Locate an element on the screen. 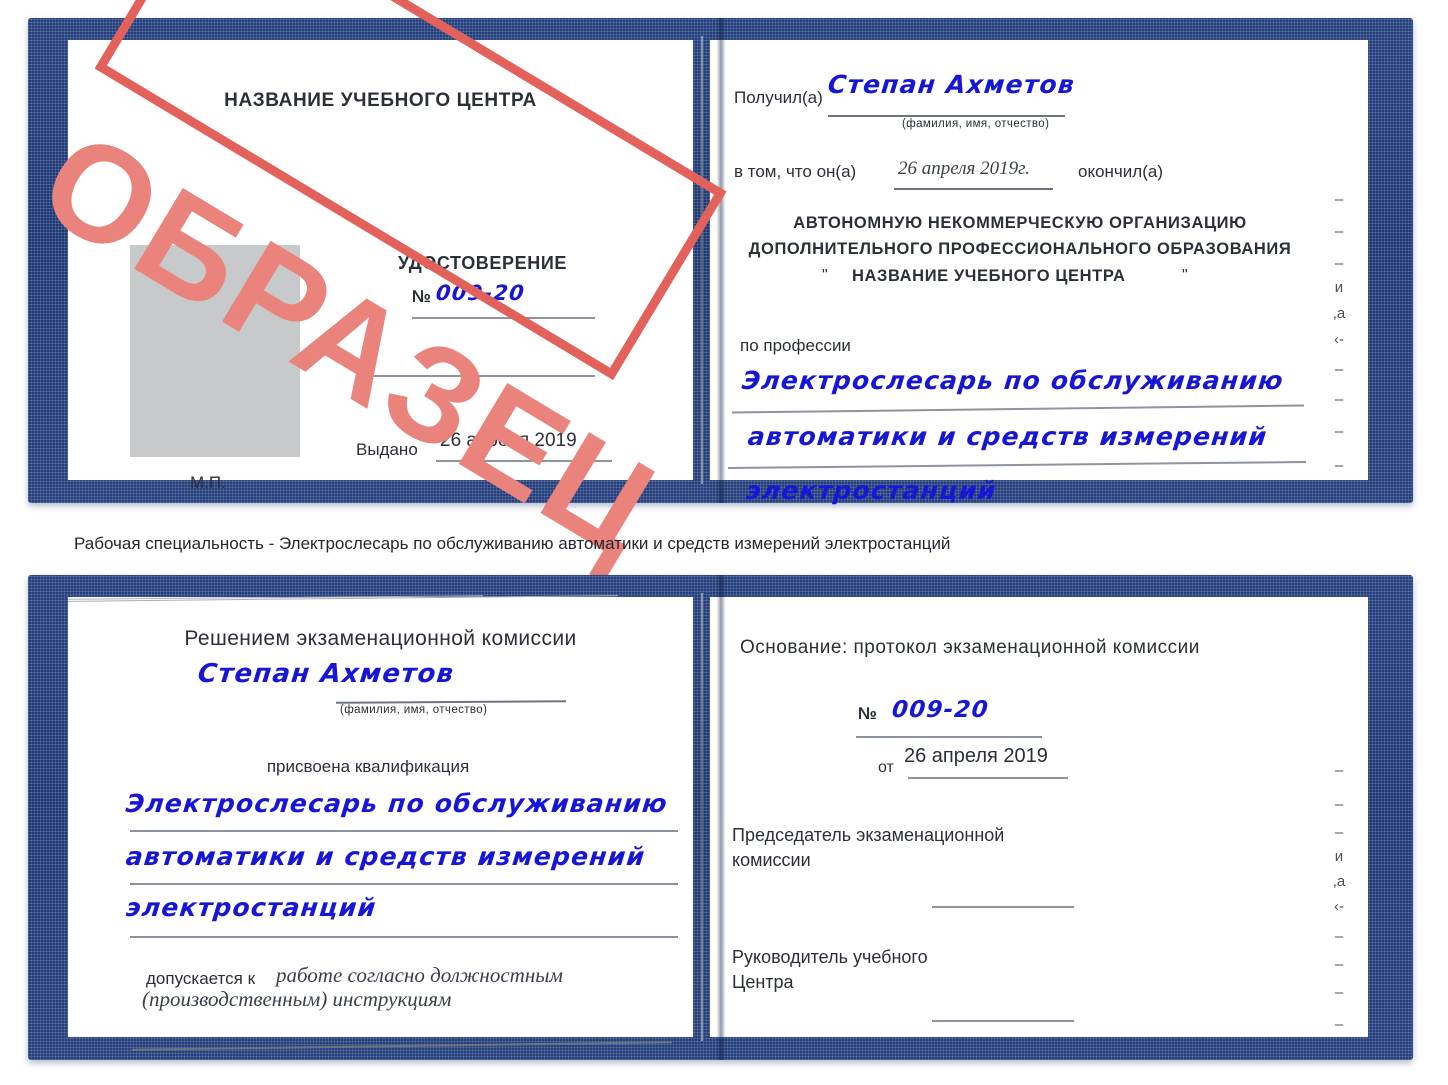 The image size is (1448, 1085). edge-fragment-b9: – is located at coordinates (1339, 1024).